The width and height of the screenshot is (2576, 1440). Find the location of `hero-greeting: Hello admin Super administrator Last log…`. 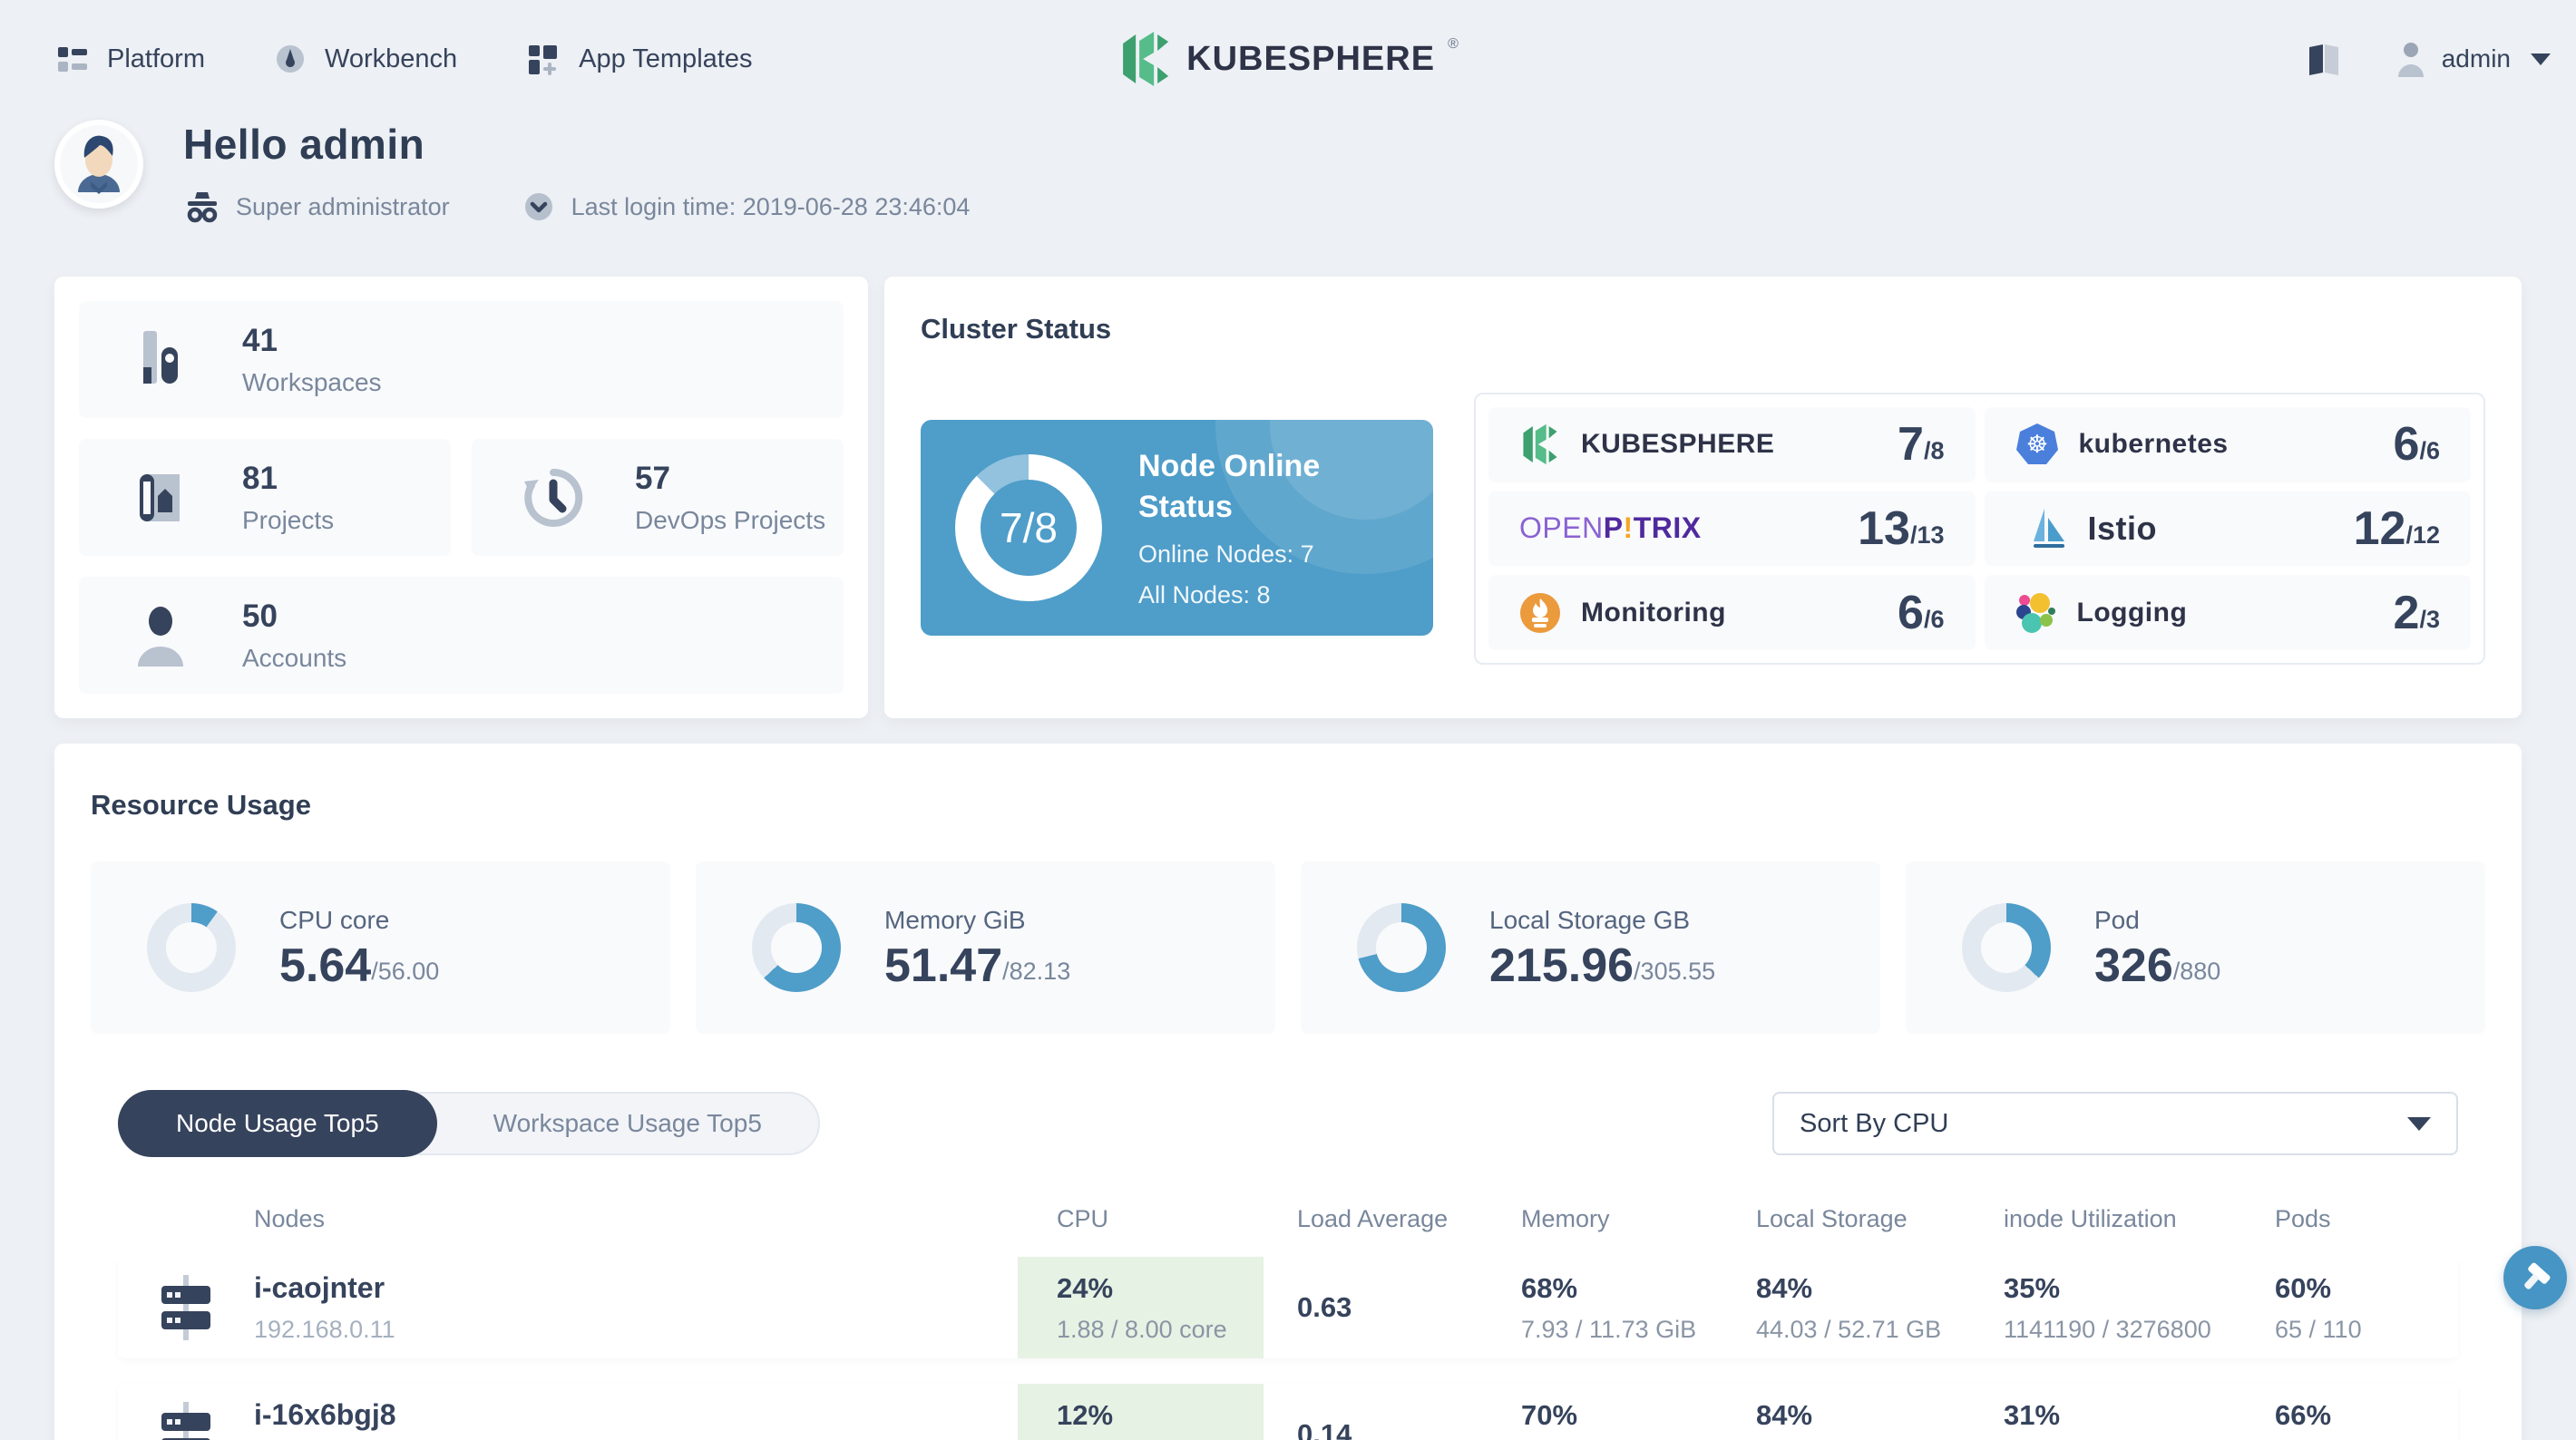

hero-greeting: Hello admin Super administrator Last log… is located at coordinates (512, 172).